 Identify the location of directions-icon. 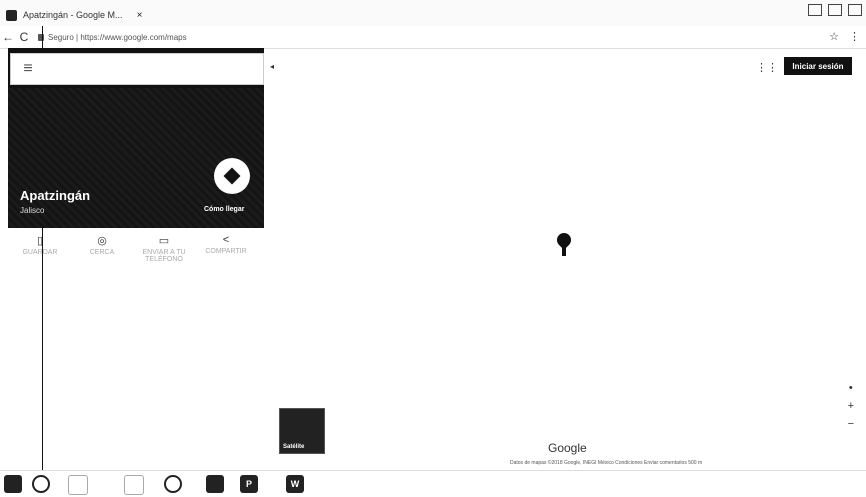
(232, 176).